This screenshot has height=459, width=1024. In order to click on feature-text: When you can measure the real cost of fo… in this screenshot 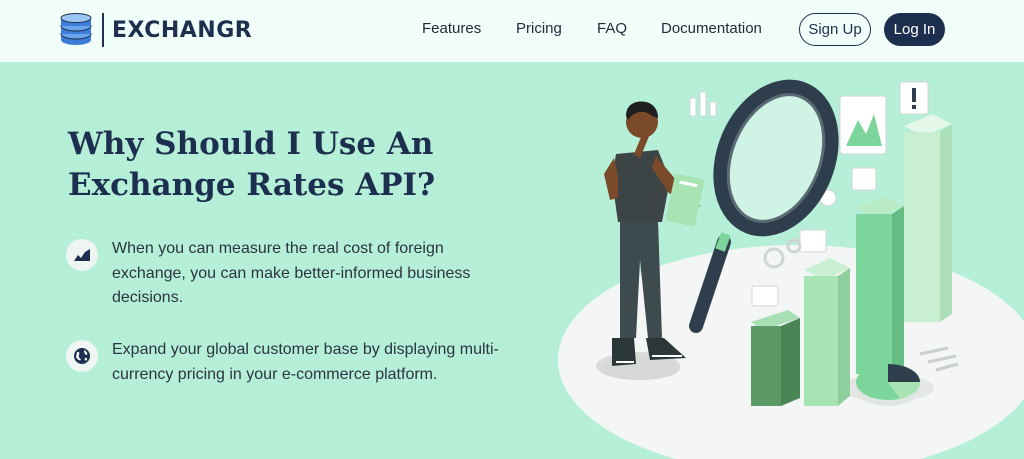, I will do `click(291, 273)`.